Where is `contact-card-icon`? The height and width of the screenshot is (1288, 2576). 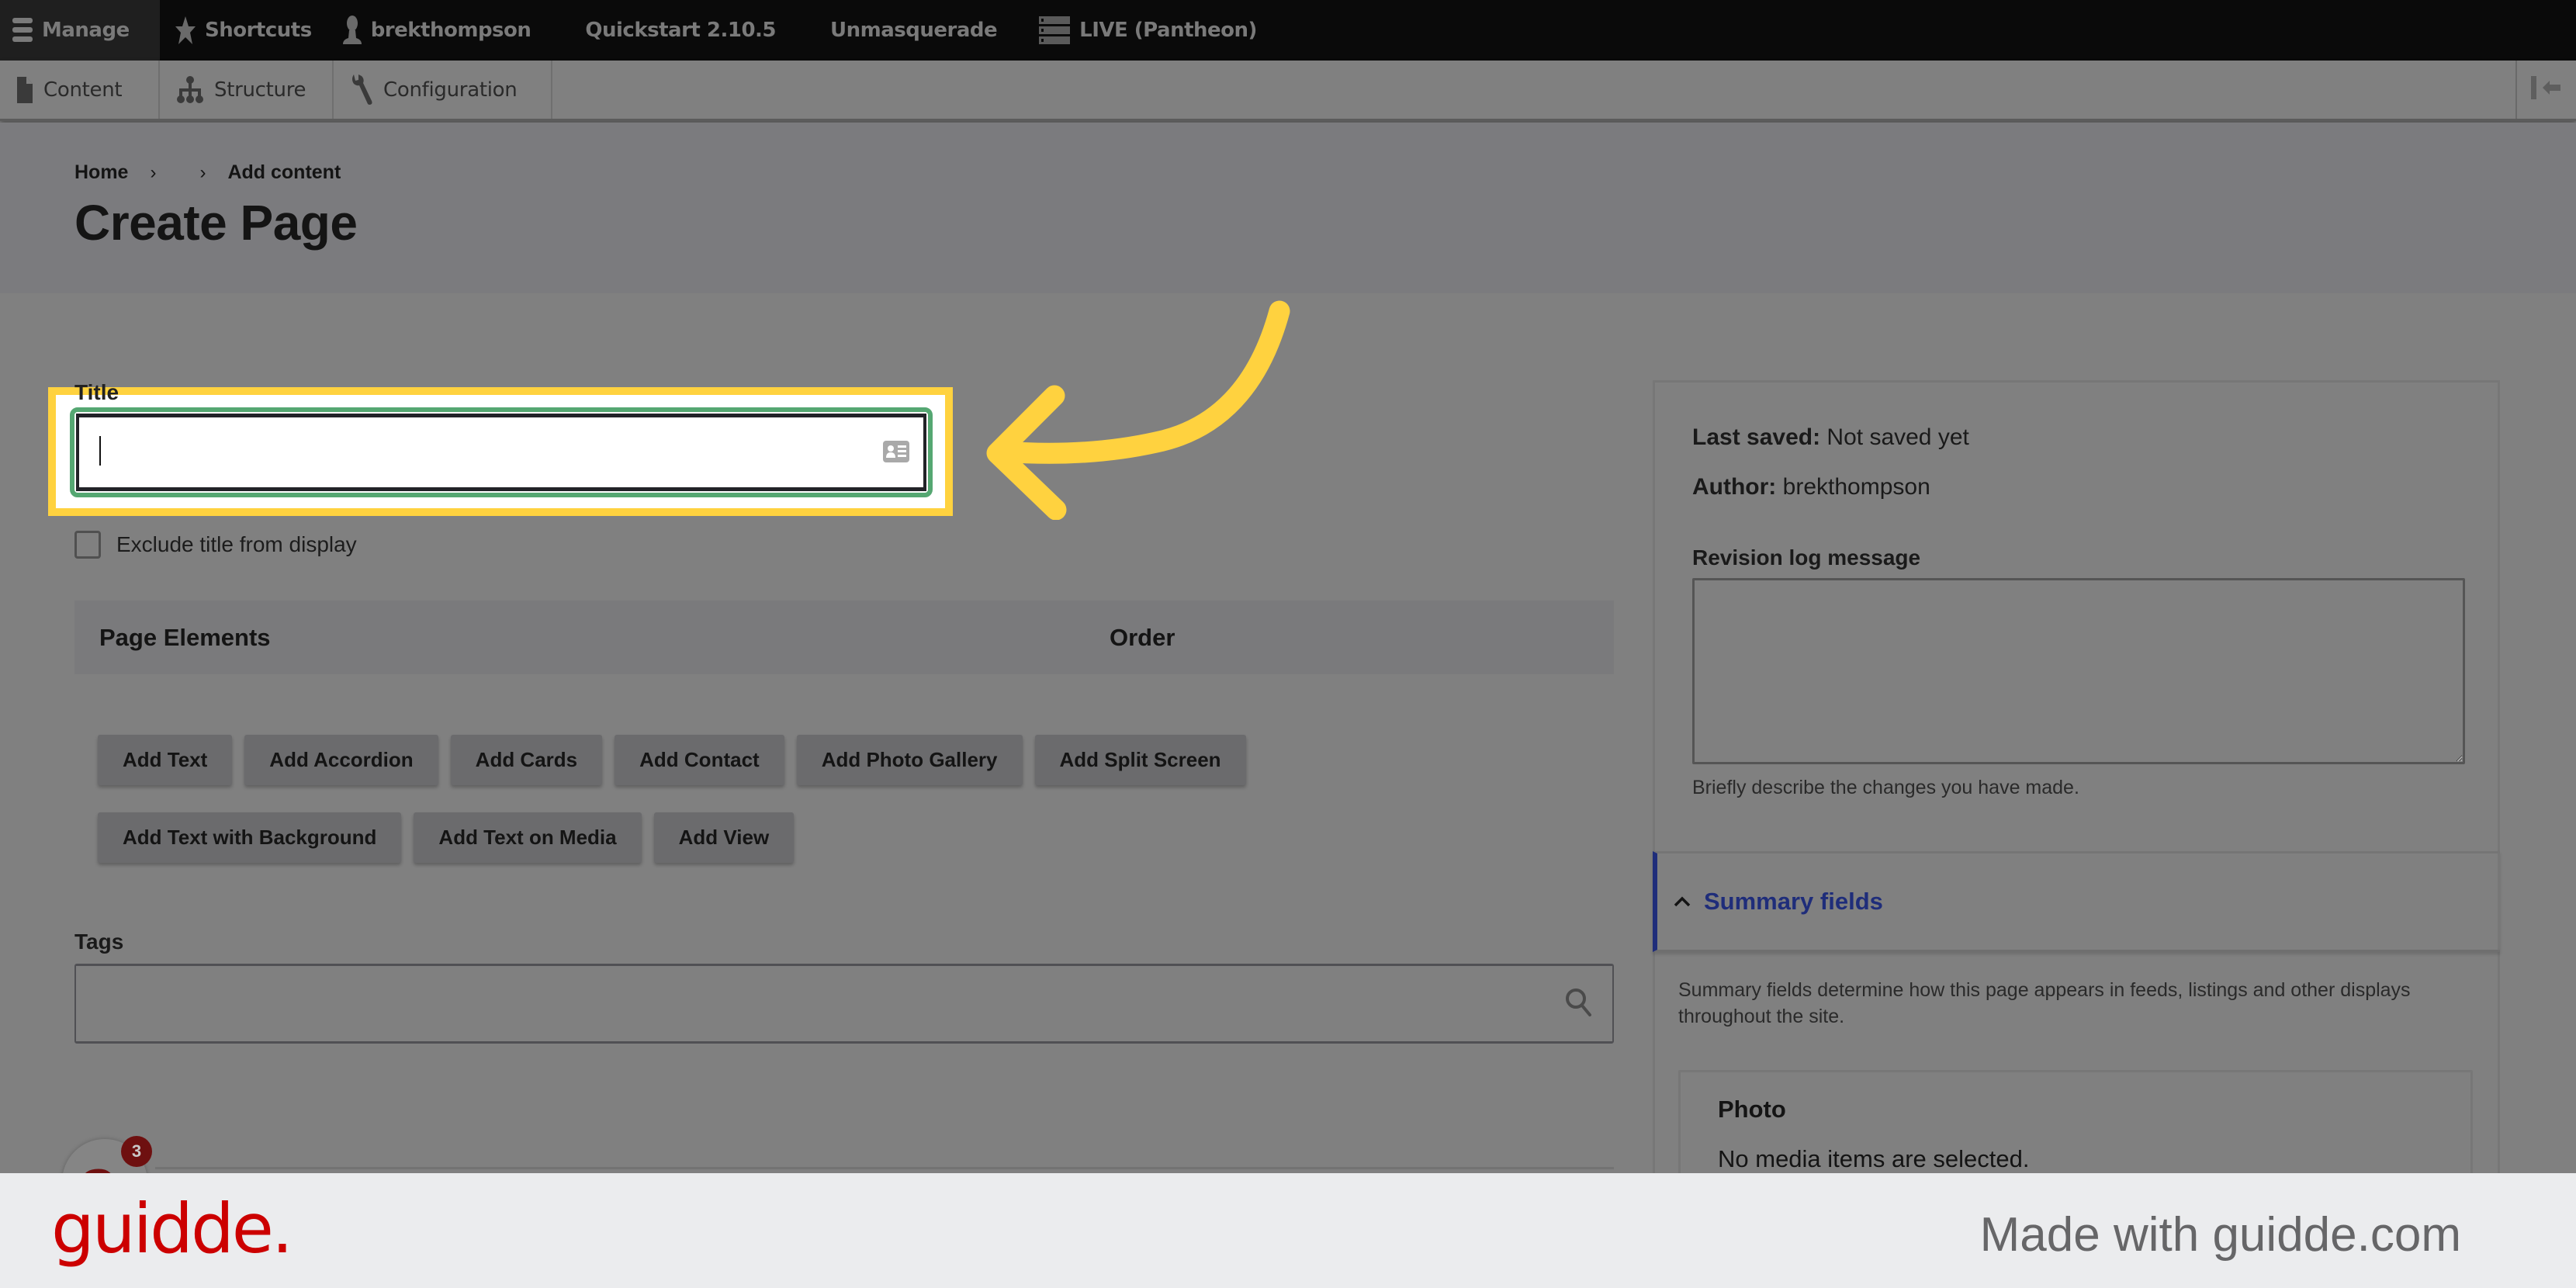 contact-card-icon is located at coordinates (896, 454).